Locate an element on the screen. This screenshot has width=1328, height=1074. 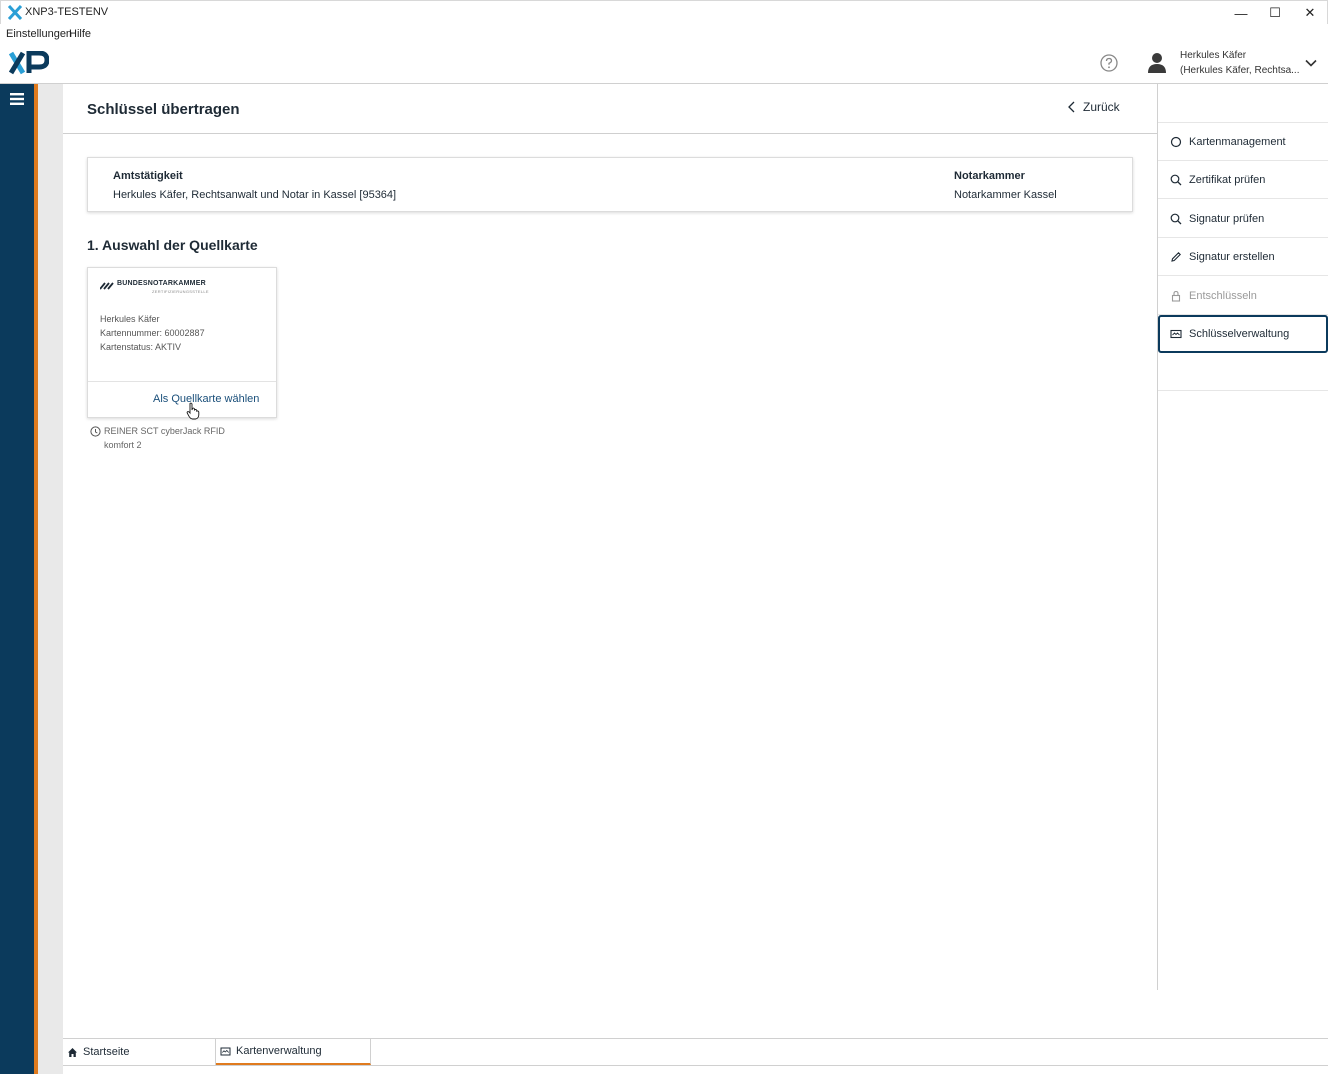
tab-label: Kartenverwaltung is located at coordinates (279, 1051).